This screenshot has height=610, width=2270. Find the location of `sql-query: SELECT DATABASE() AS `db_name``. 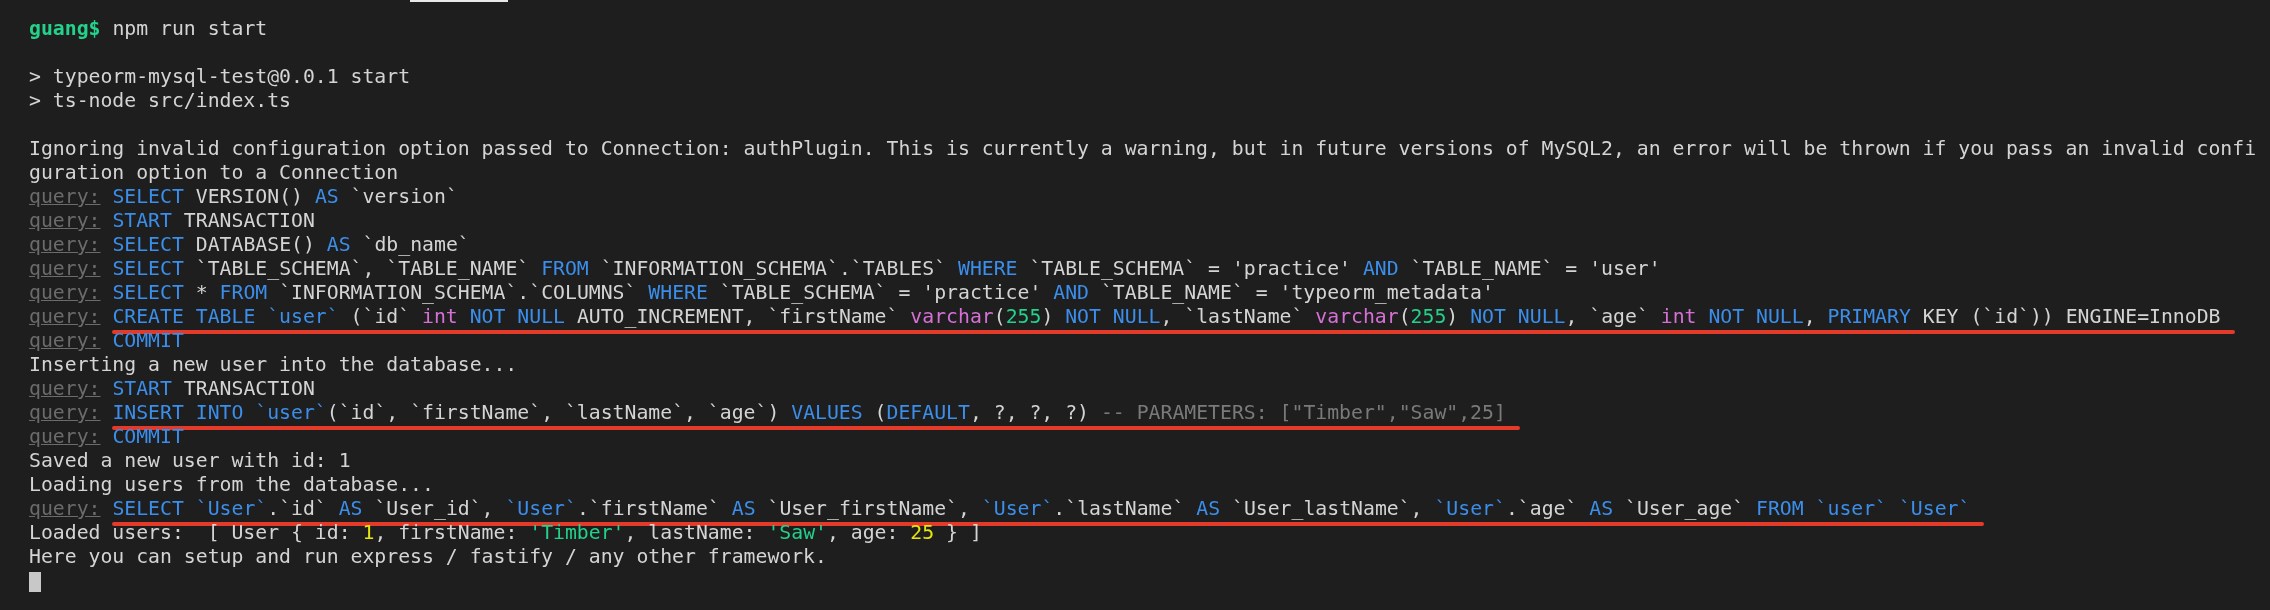

sql-query: SELECT DATABASE() AS `db_name` is located at coordinates (291, 244).